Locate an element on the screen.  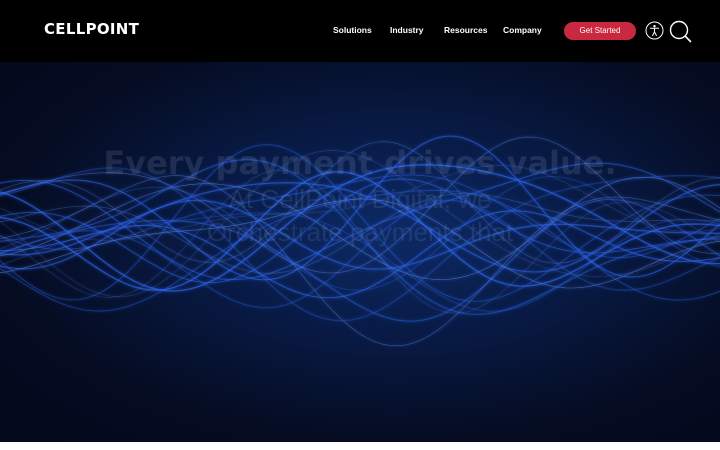
nav-item-company: Company is located at coordinates (522, 30).